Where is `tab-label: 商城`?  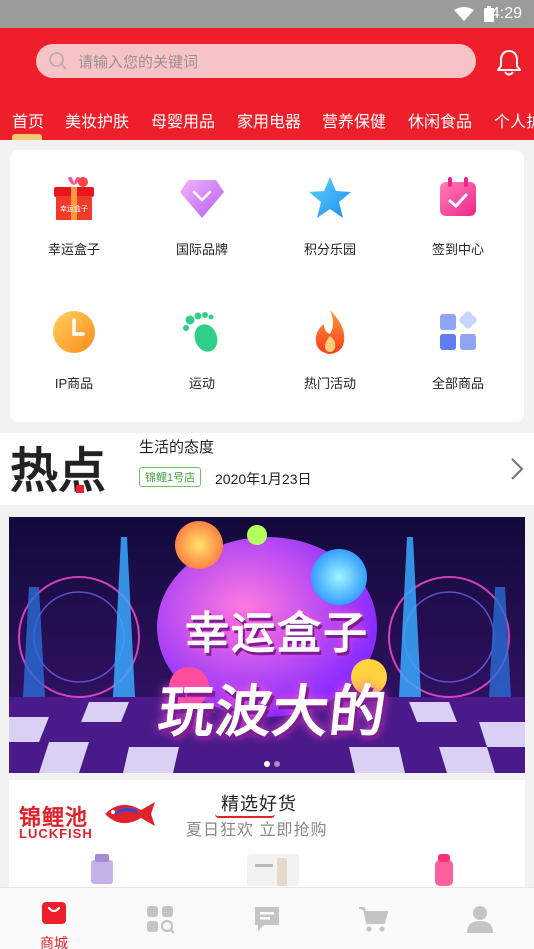
tab-label: 商城 is located at coordinates (54, 942).